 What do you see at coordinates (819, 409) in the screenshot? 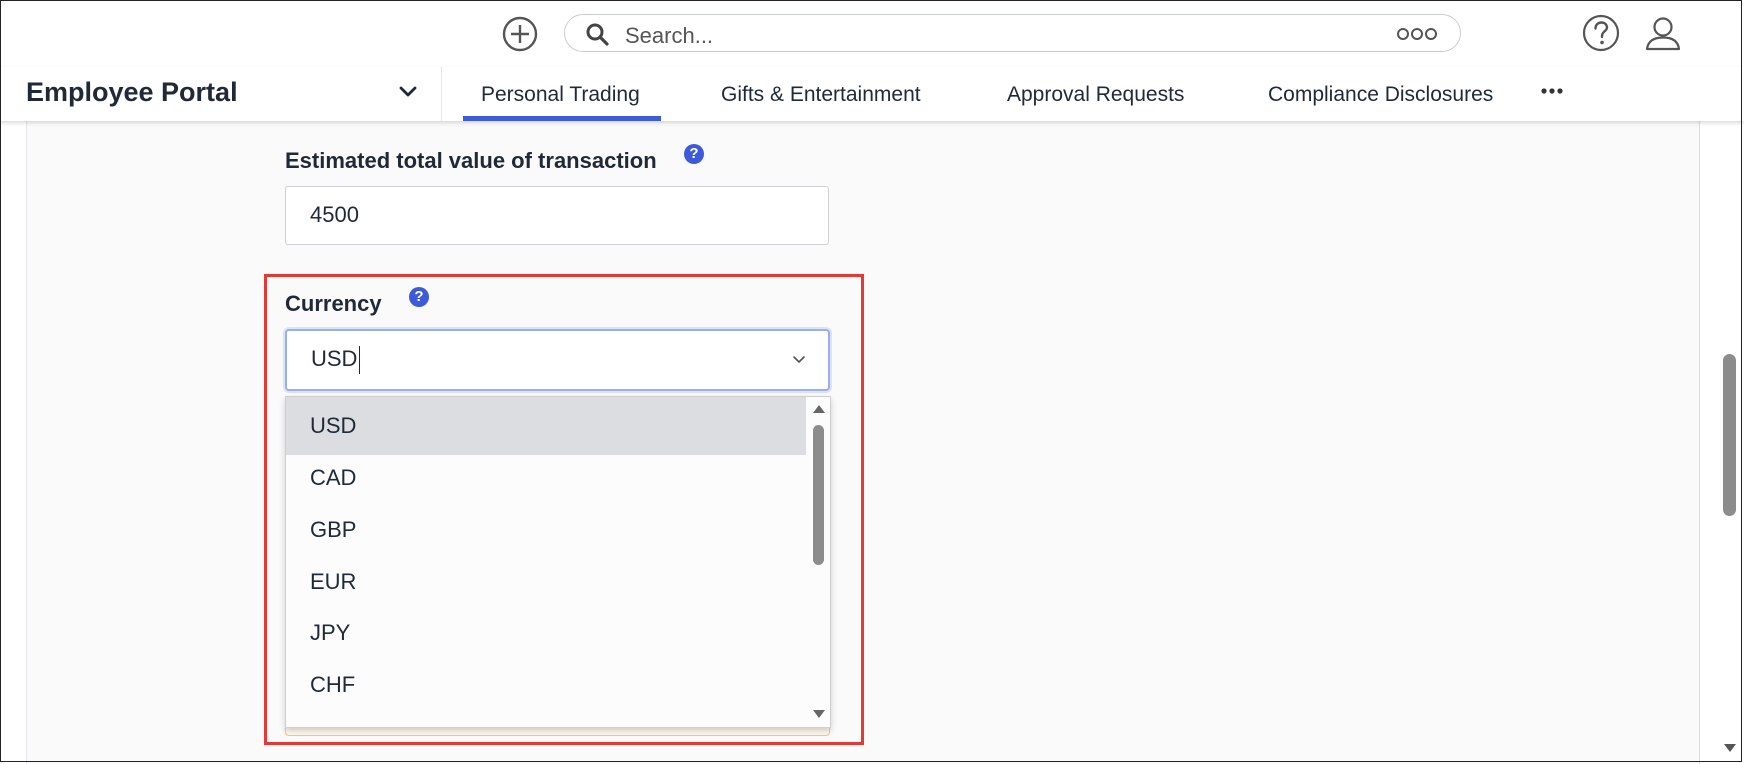
I see `scroll-up-arrow-icon` at bounding box center [819, 409].